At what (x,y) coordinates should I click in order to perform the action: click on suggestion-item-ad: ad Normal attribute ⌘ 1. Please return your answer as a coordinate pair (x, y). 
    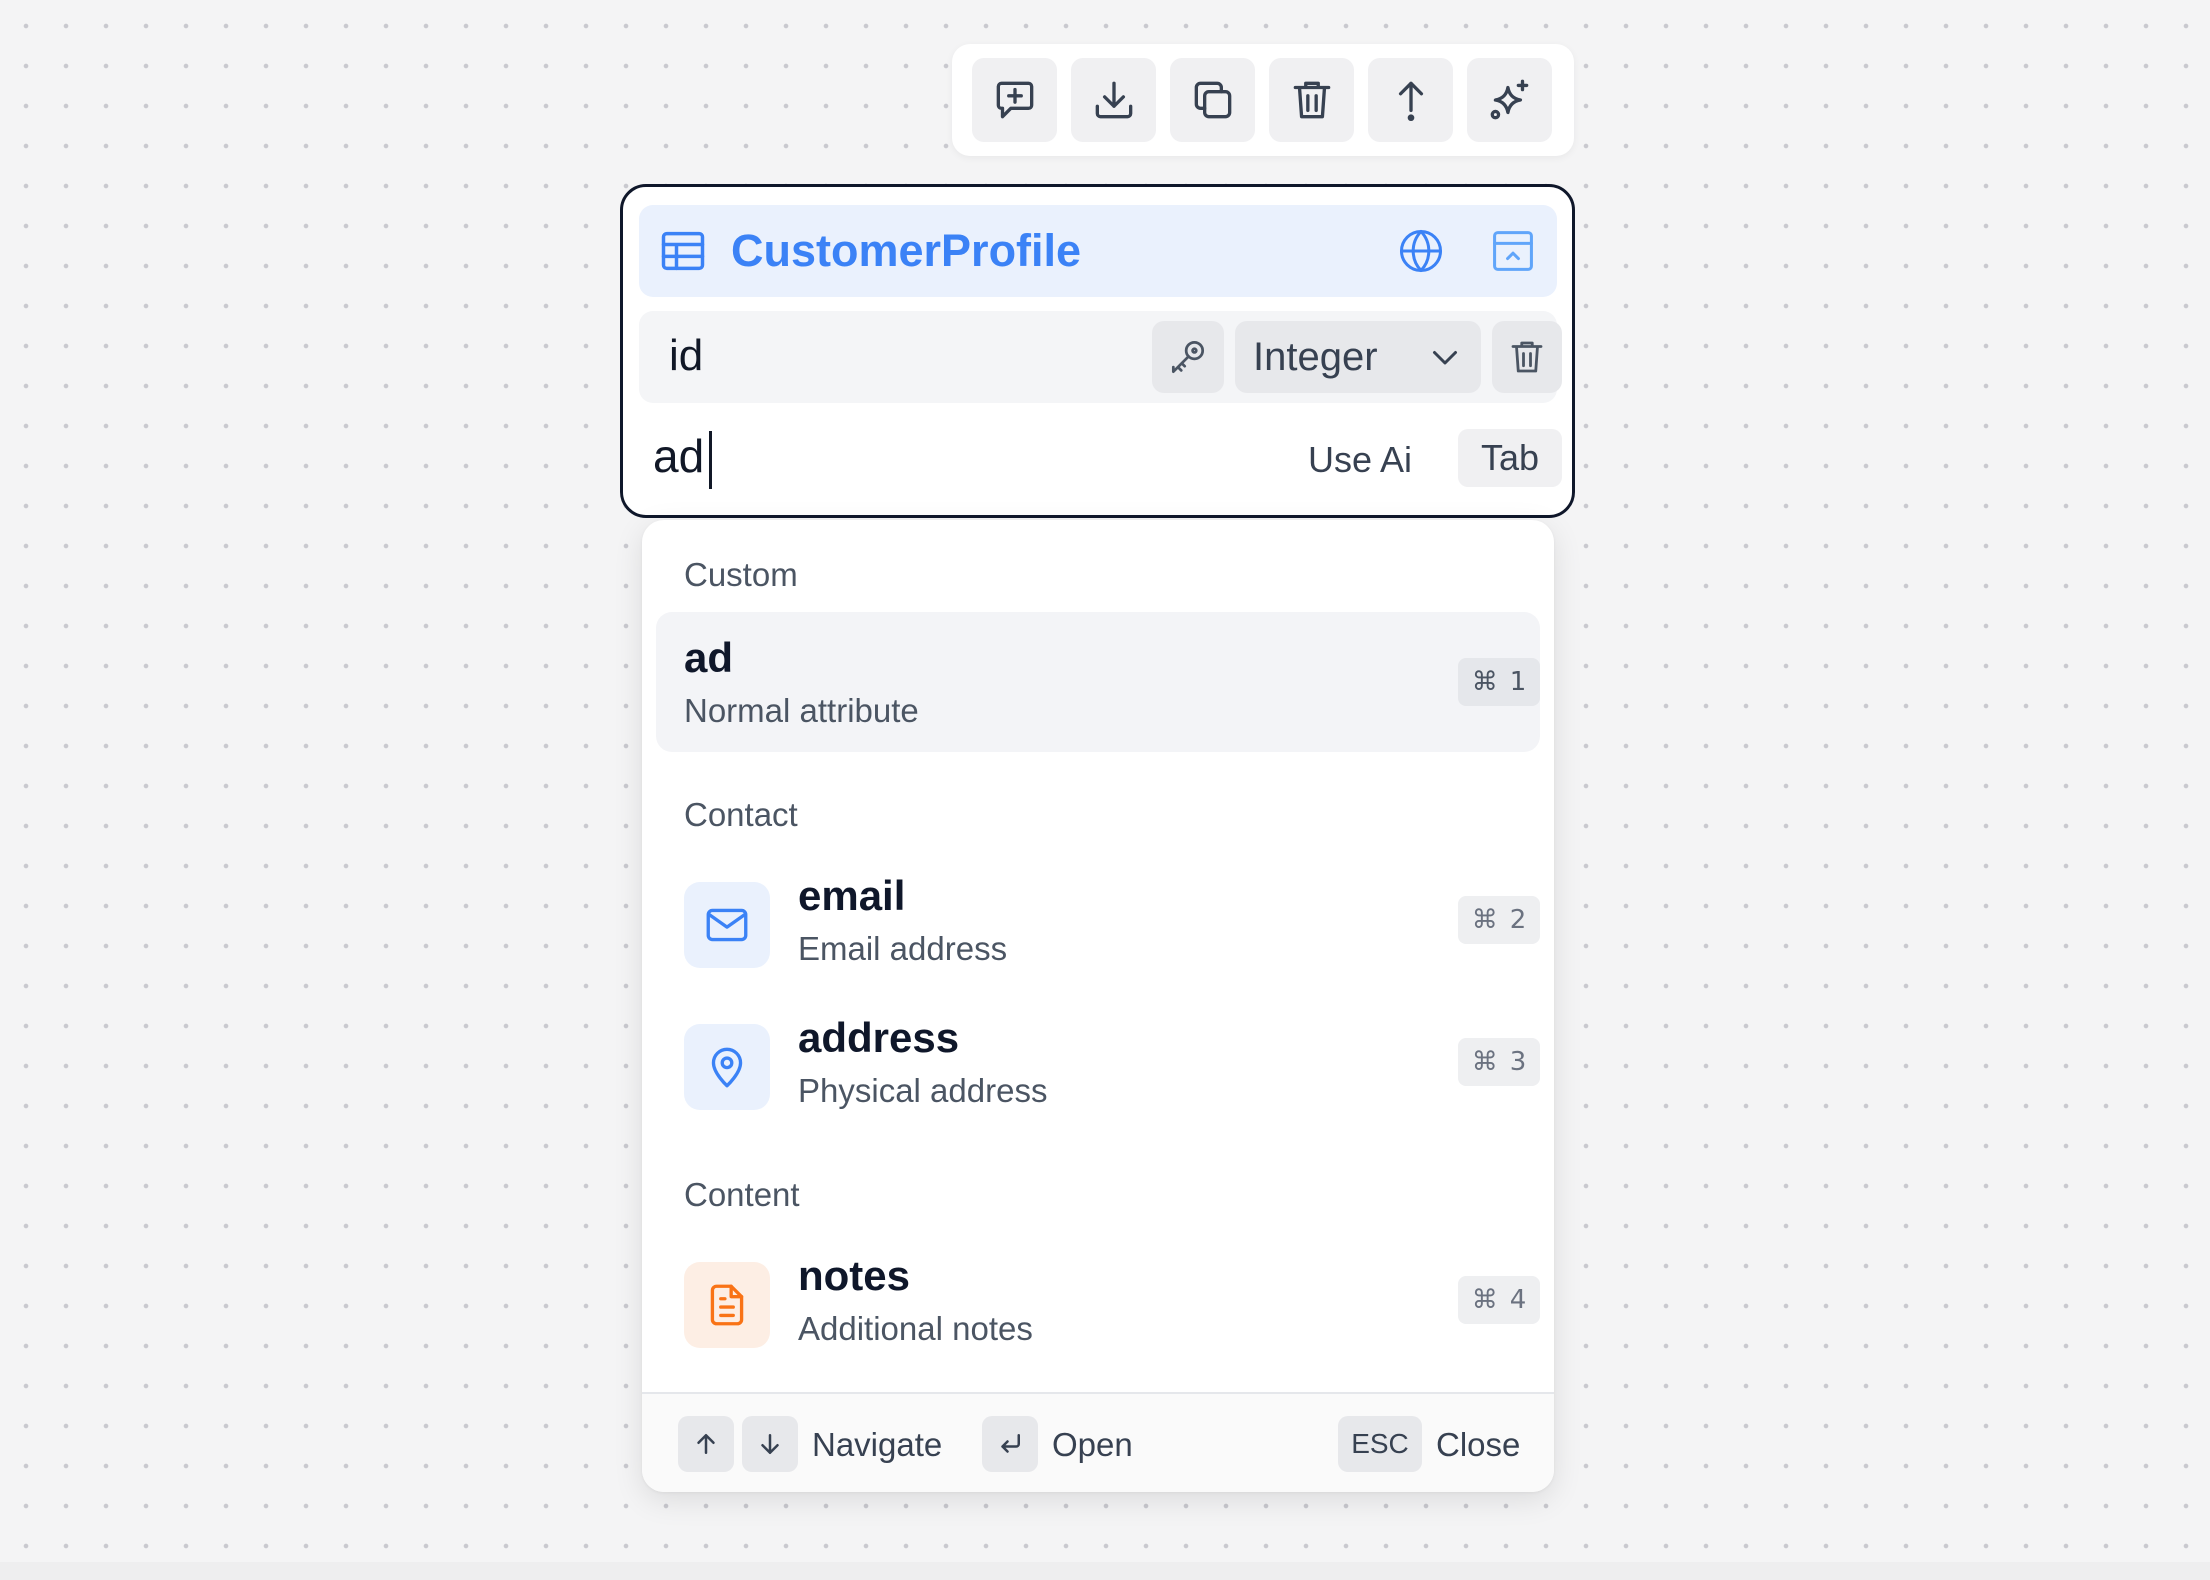
    Looking at the image, I should click on (1098, 682).